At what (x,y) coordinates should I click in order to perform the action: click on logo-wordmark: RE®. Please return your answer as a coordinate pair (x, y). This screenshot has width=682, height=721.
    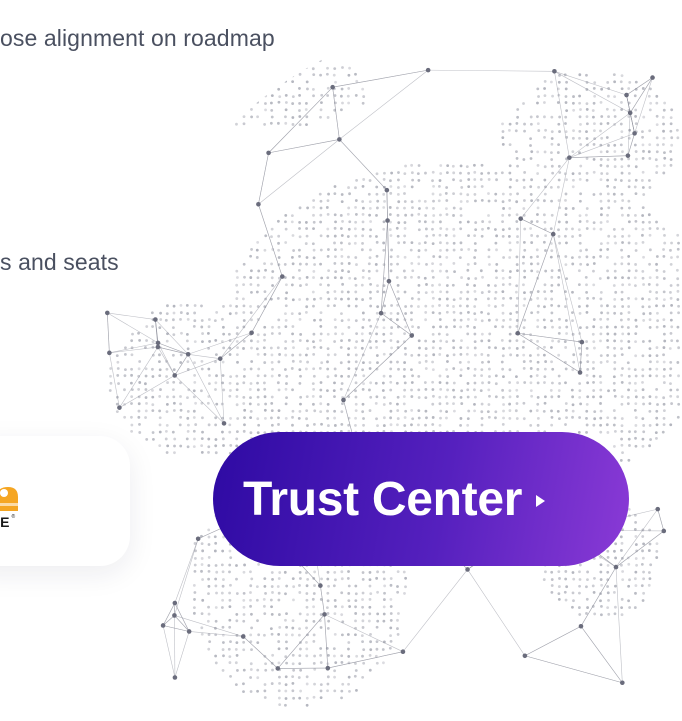
    Looking at the image, I should click on (9, 522).